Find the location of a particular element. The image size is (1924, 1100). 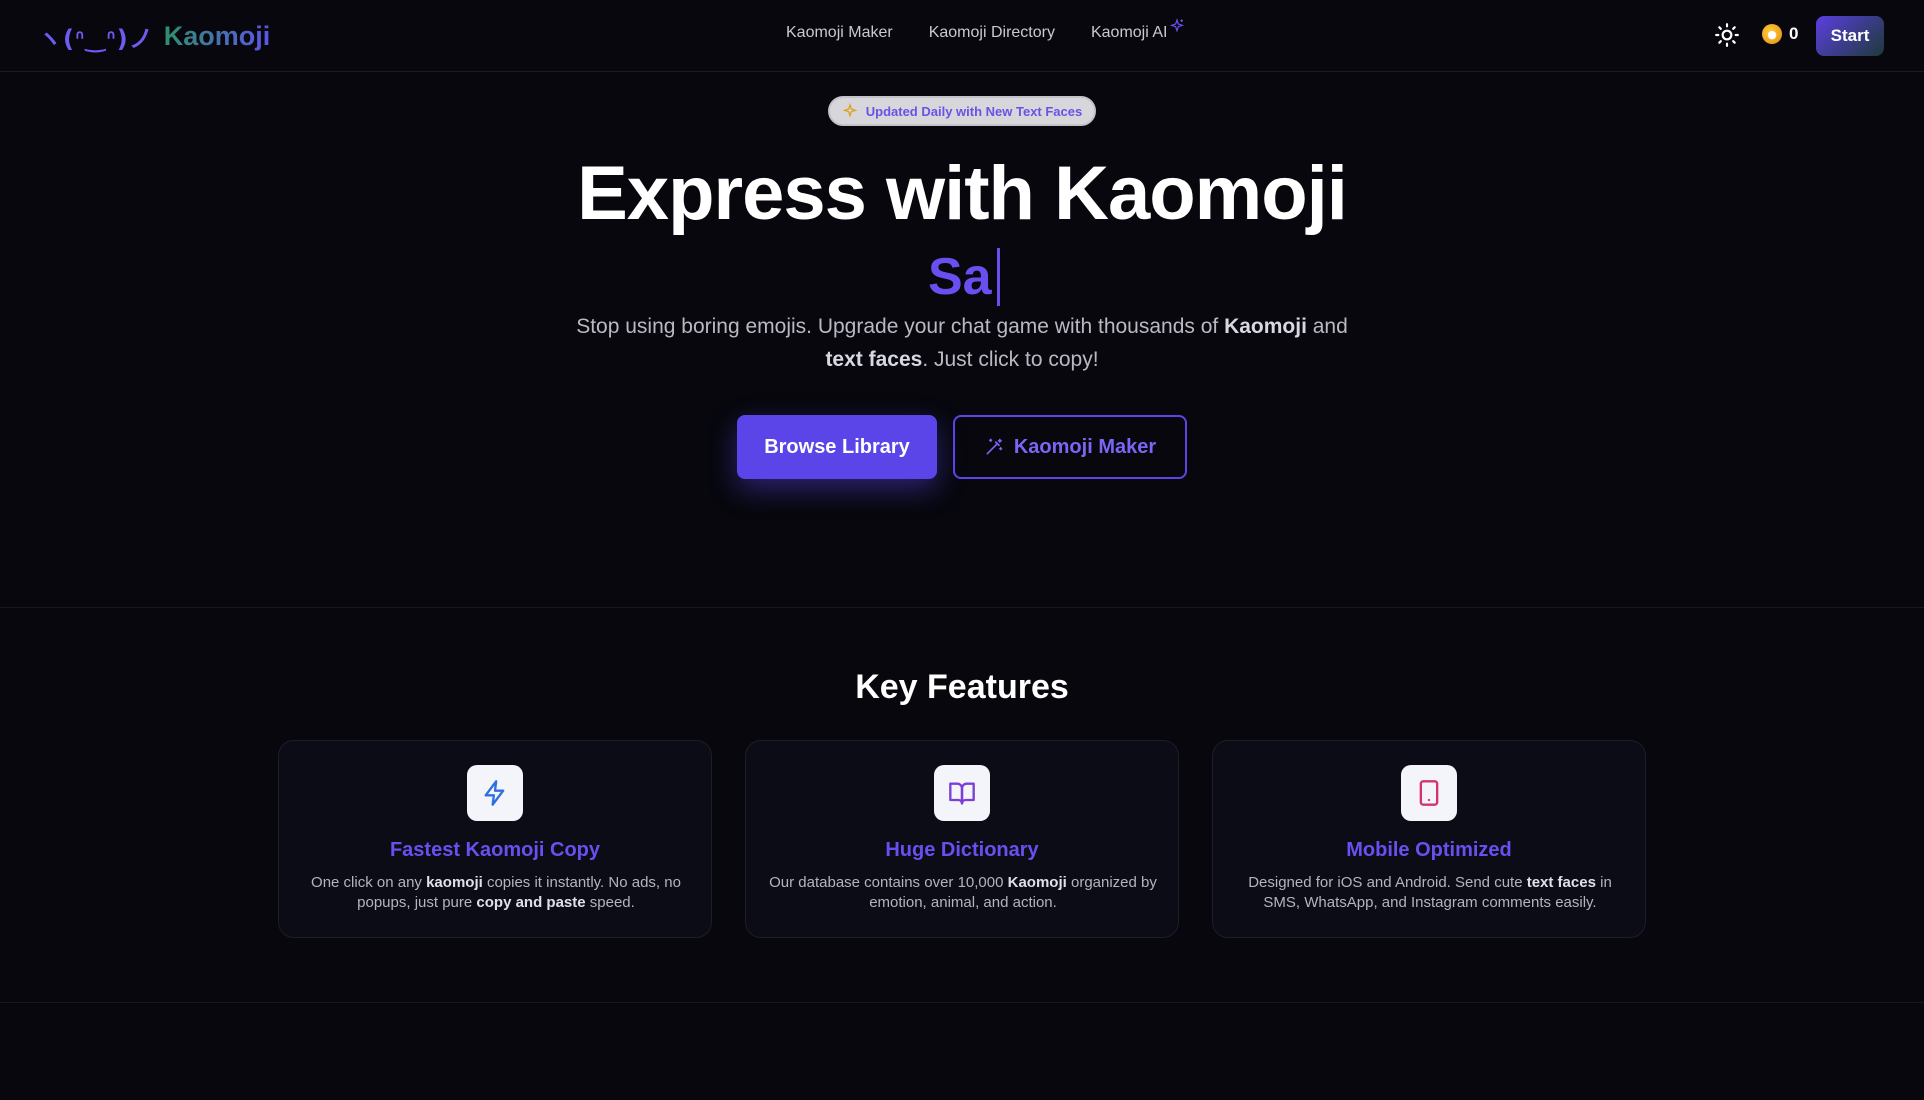

card-title: Fastest Kaomoji Copy is located at coordinates (495, 850).